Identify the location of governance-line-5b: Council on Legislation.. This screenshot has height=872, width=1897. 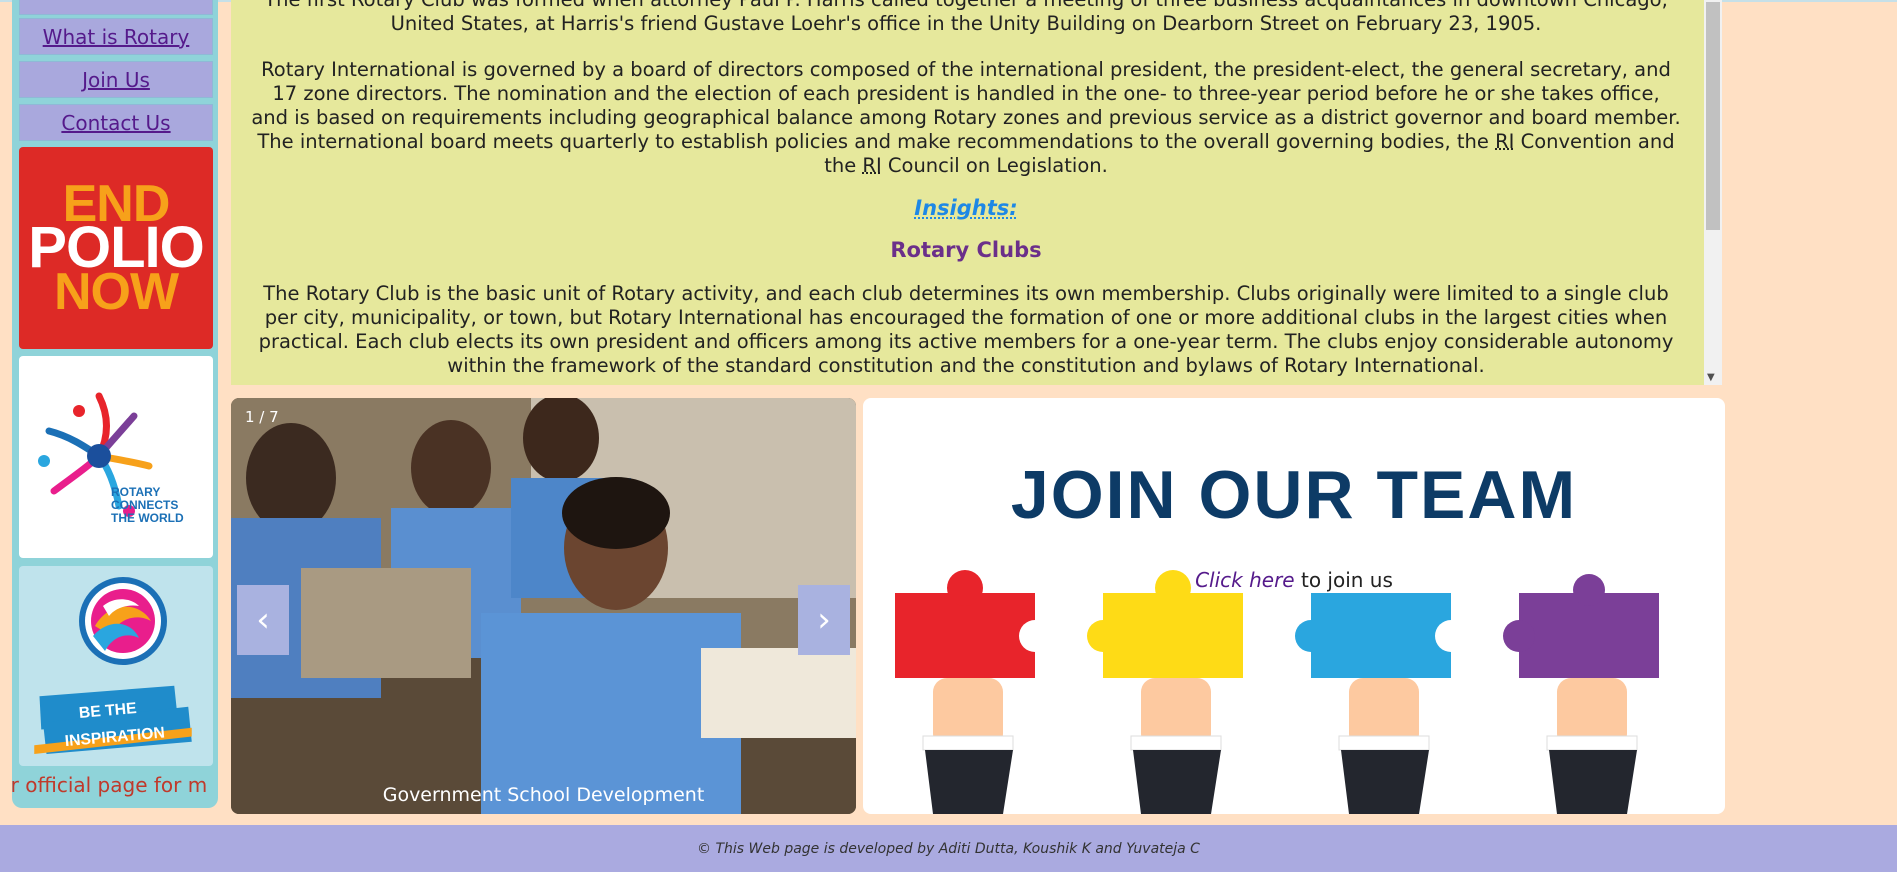
(994, 165).